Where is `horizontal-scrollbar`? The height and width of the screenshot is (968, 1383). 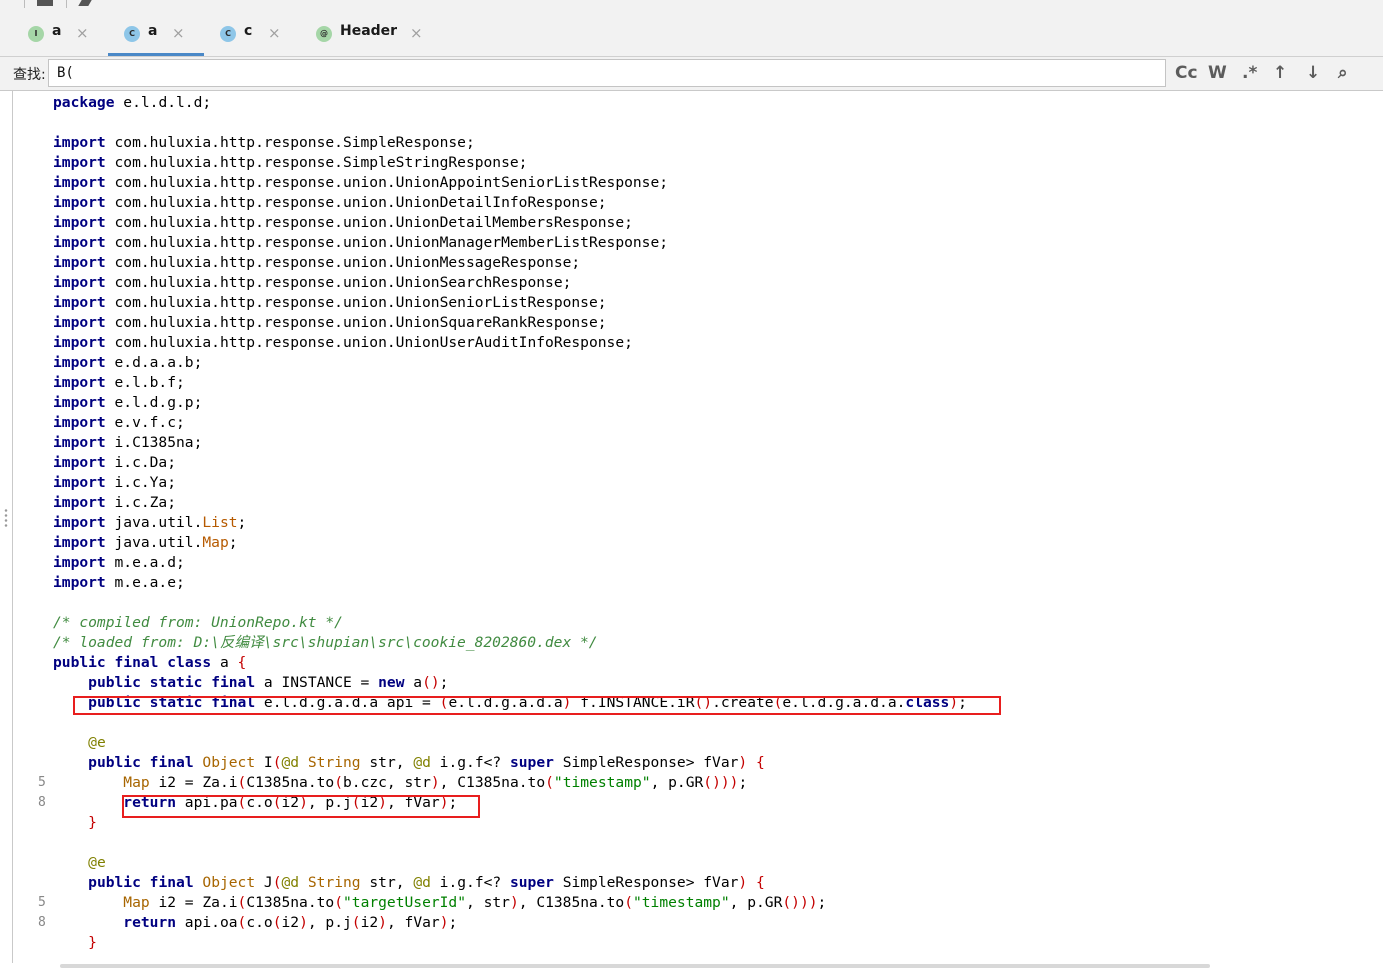
horizontal-scrollbar is located at coordinates (635, 966).